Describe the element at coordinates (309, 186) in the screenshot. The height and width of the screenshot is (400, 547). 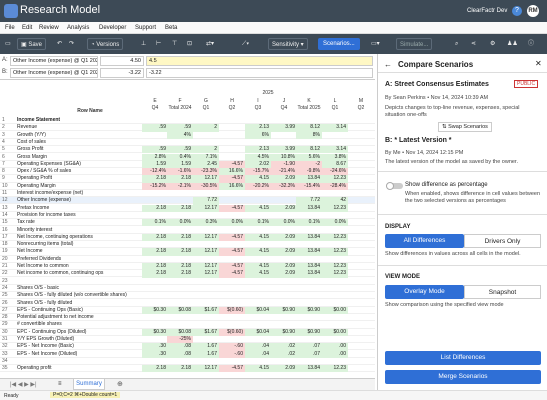
I see `table-cell: -15.4%` at that location.